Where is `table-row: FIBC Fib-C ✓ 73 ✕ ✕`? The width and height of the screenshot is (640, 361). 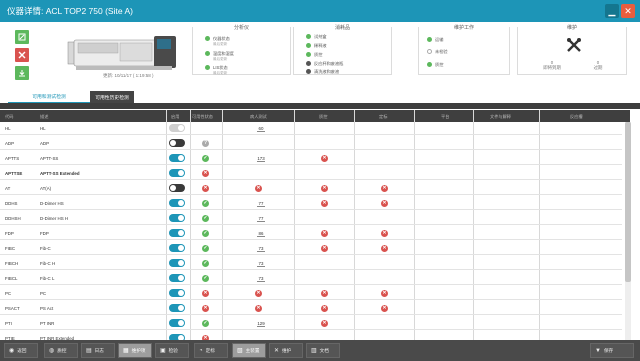 table-row: FIBC Fib-C ✓ 73 ✕ ✕ is located at coordinates (311, 248).